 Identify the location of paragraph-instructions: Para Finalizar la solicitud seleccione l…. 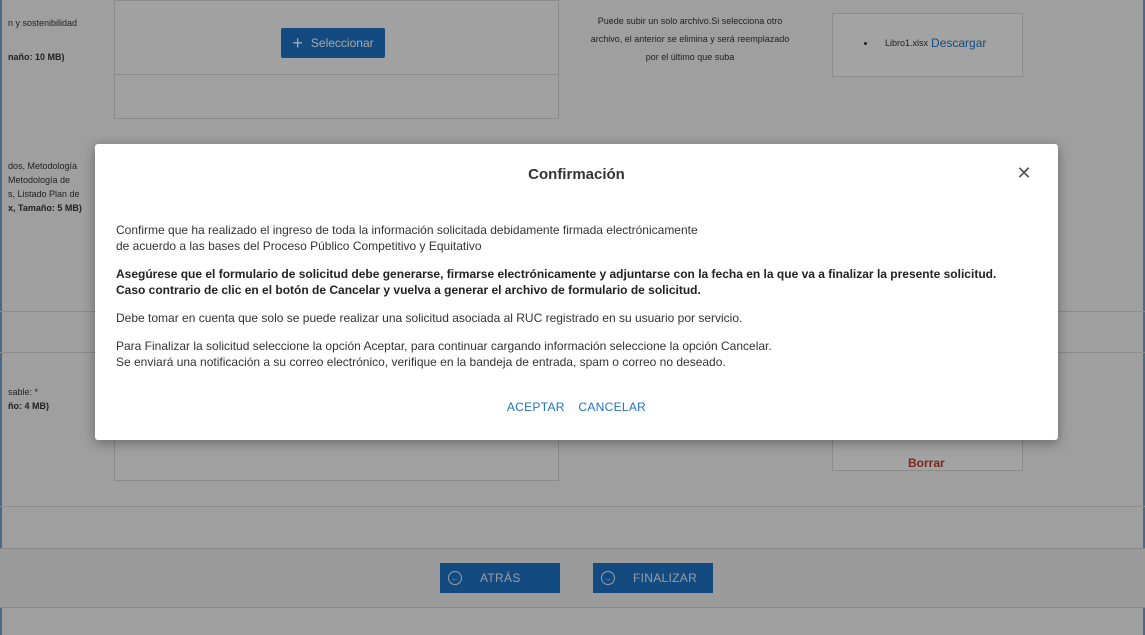
(580, 354).